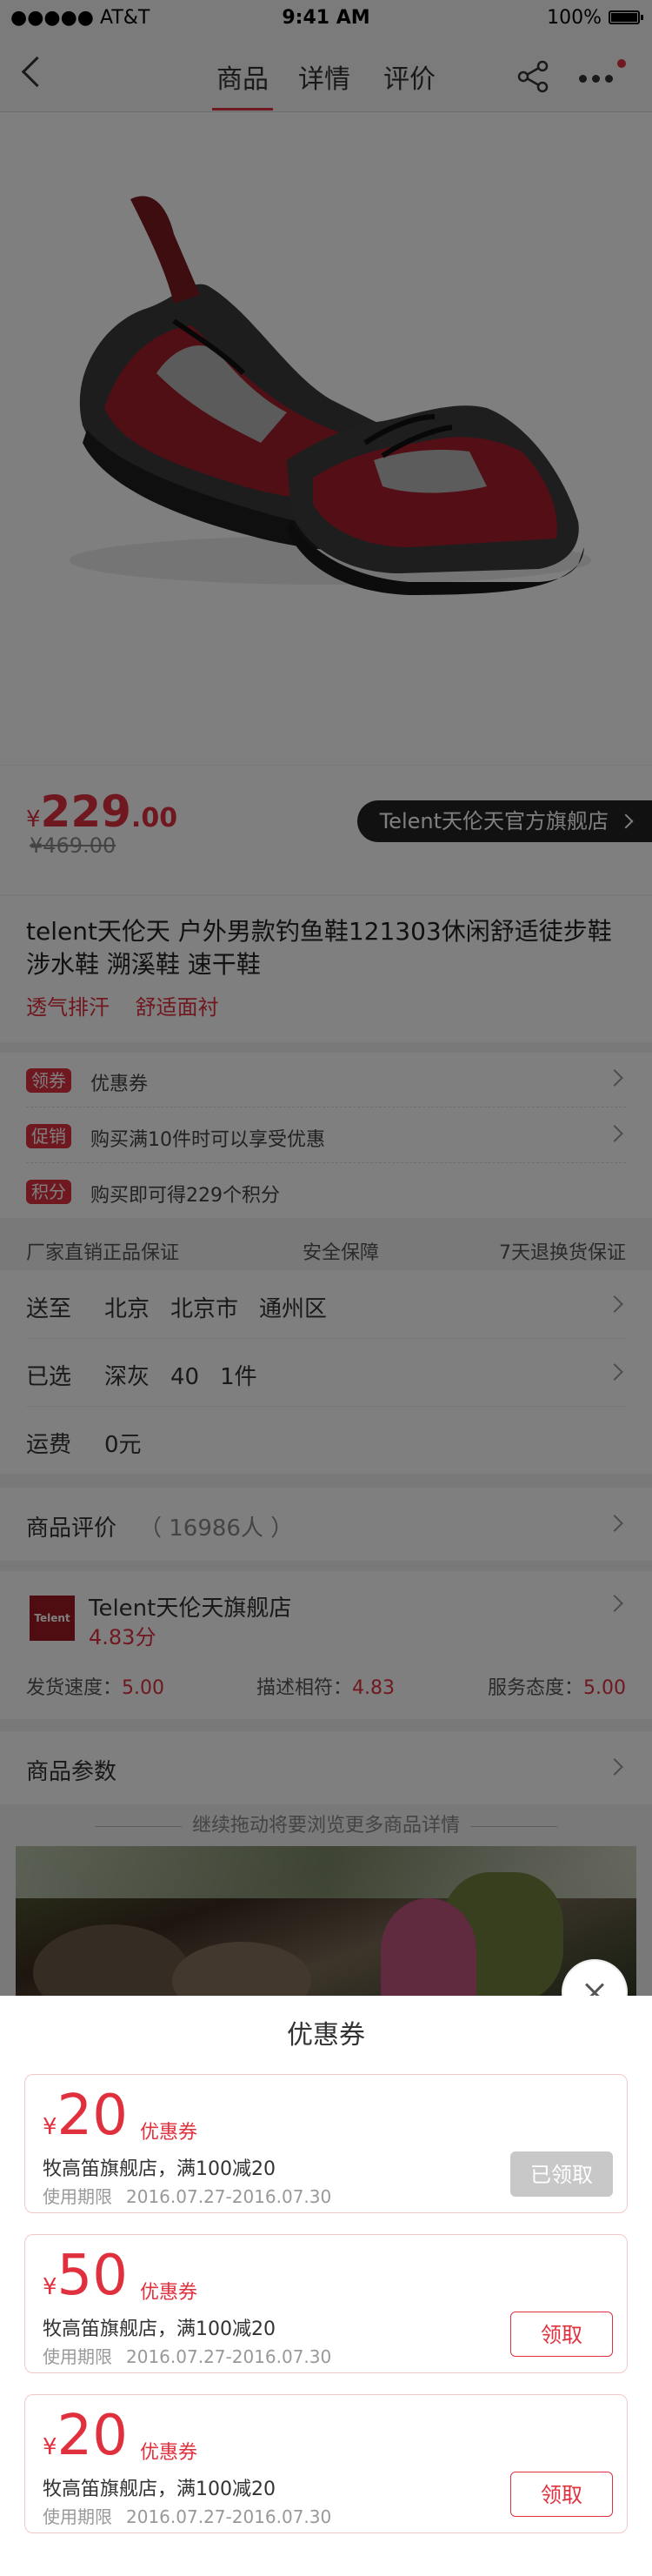  I want to click on sheet-title: 优惠券, so click(326, 2035).